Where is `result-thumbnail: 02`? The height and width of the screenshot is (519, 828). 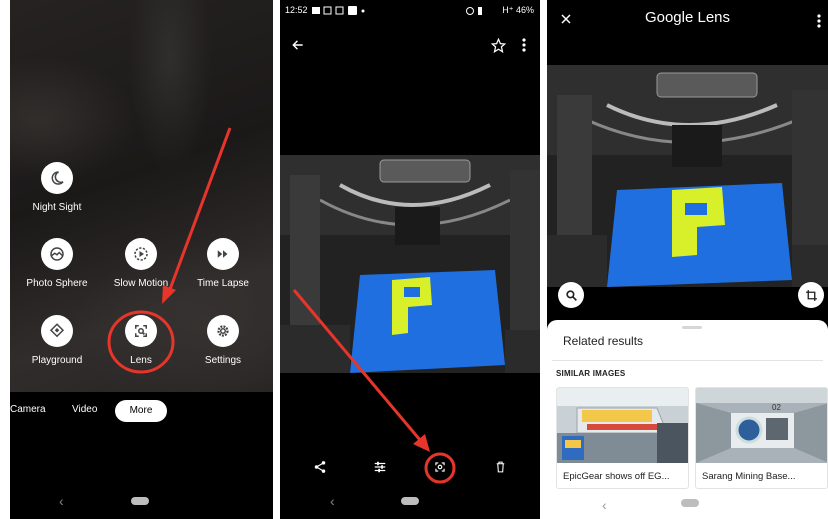 result-thumbnail: 02 is located at coordinates (761, 425).